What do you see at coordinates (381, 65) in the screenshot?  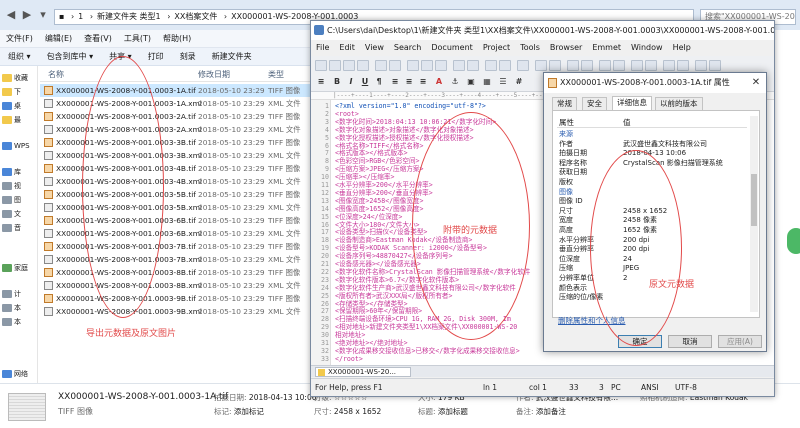 I see `print-icon` at bounding box center [381, 65].